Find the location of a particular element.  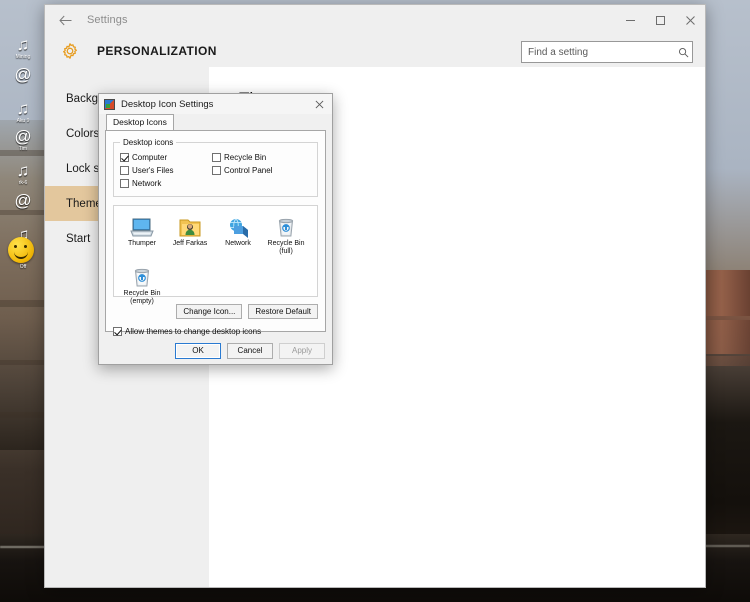

recycle-bin-empty-icon is located at coordinates (142, 275).